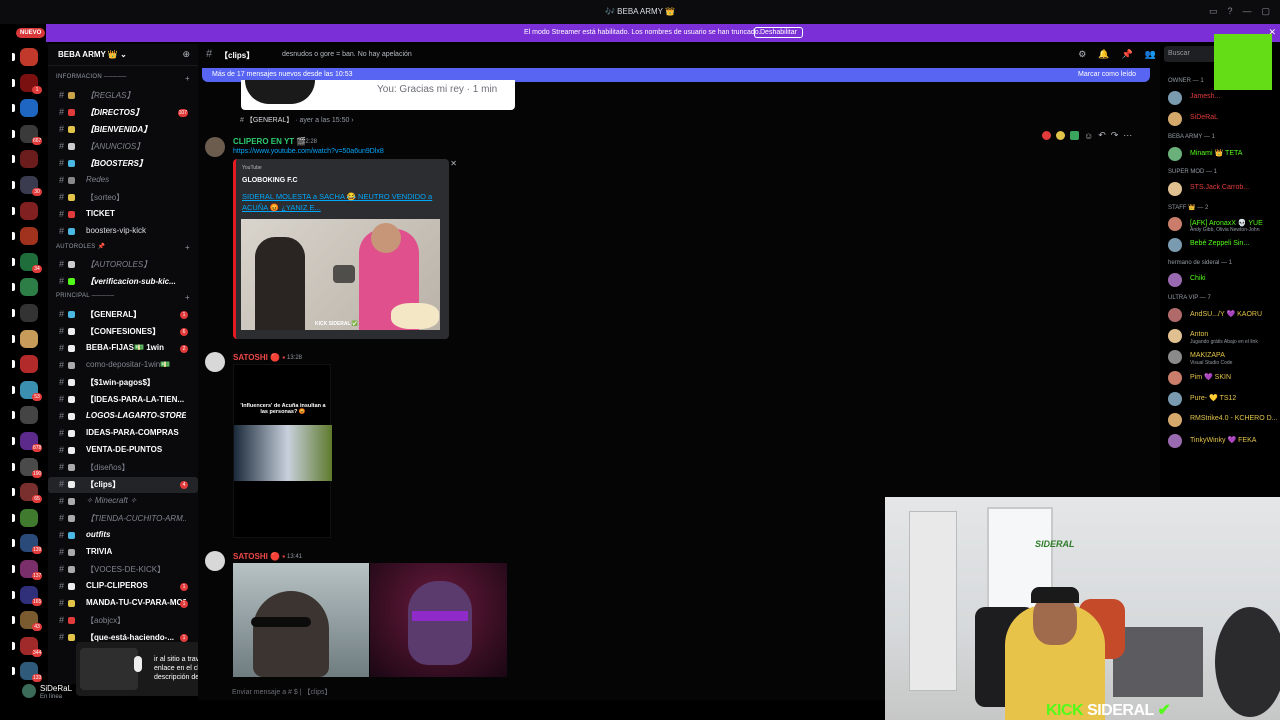 The image size is (1280, 720). Describe the element at coordinates (1102, 135) in the screenshot. I see `reply-icon: ↶` at that location.